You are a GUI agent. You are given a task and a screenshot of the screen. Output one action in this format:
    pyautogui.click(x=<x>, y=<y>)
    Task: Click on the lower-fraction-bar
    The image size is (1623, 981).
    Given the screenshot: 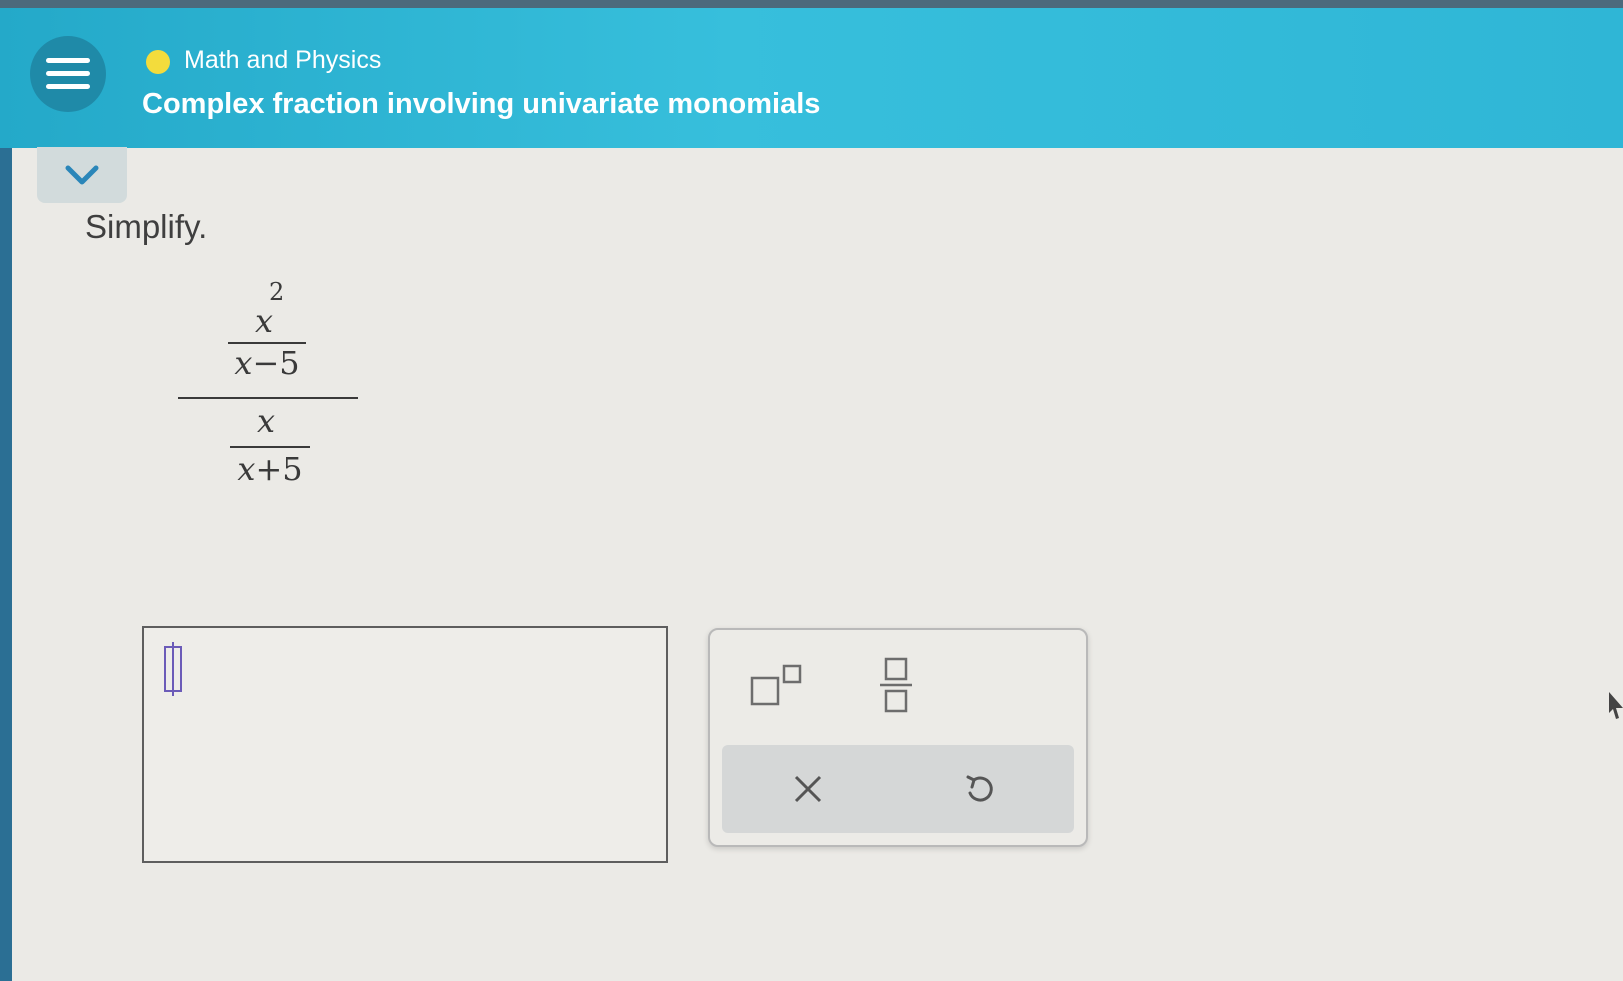 What is the action you would take?
    pyautogui.click(x=270, y=447)
    